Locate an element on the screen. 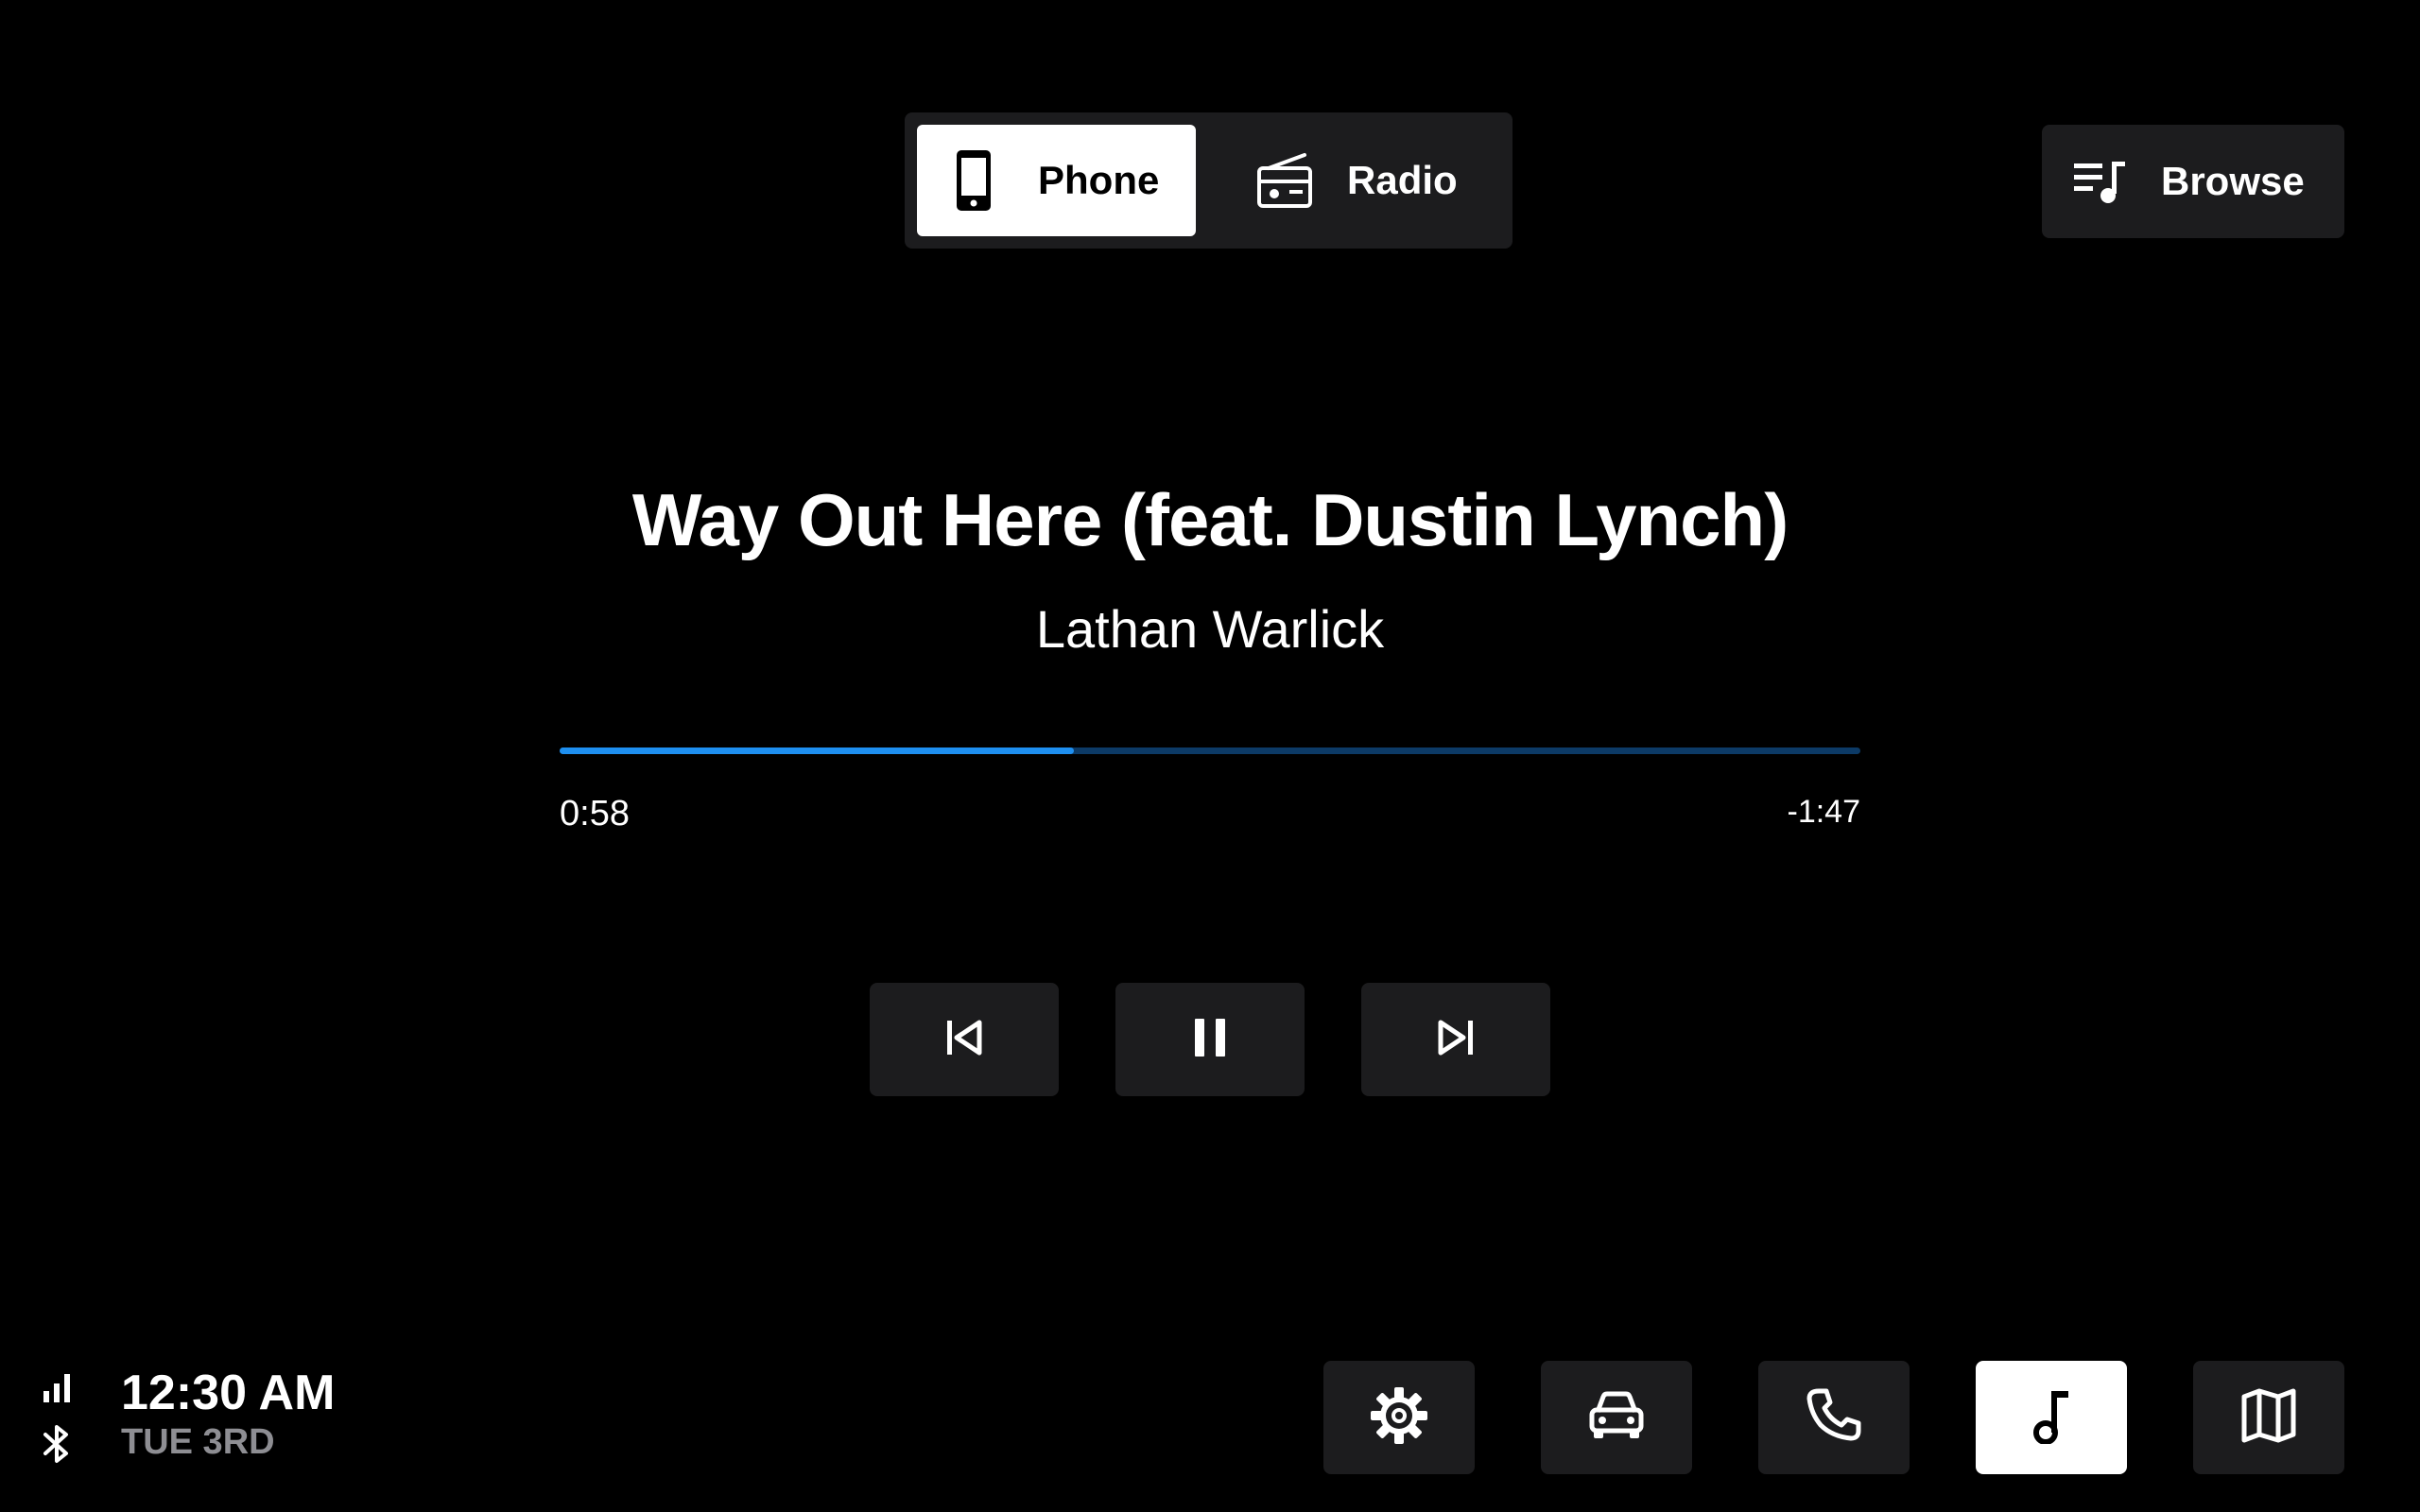 The width and height of the screenshot is (2420, 1512). source-radio-label: Radio is located at coordinates (1402, 180).